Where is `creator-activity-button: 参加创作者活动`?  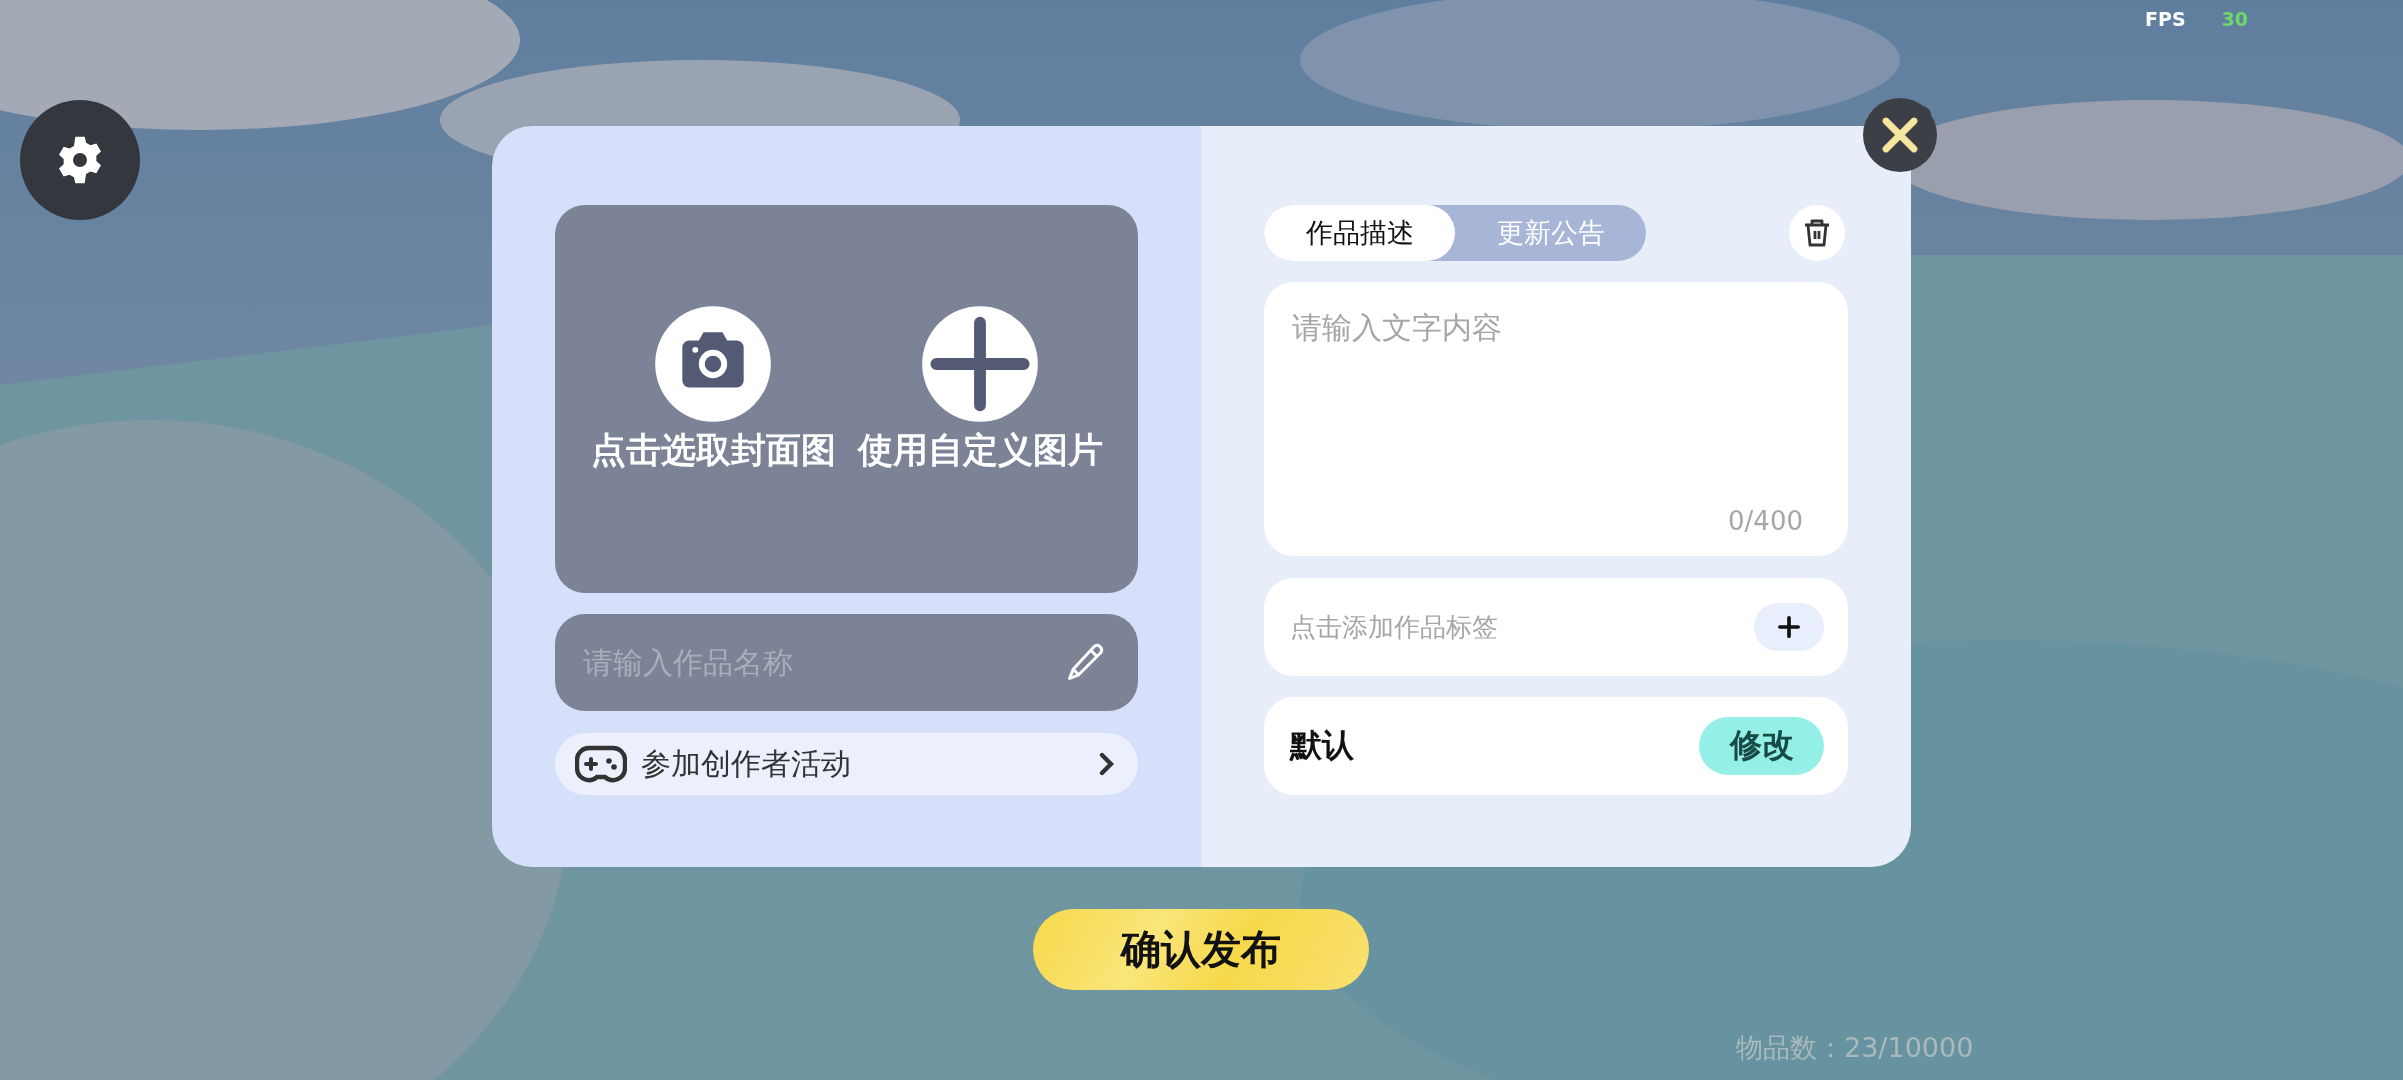
creator-activity-button: 参加创作者活动 is located at coordinates (846, 764).